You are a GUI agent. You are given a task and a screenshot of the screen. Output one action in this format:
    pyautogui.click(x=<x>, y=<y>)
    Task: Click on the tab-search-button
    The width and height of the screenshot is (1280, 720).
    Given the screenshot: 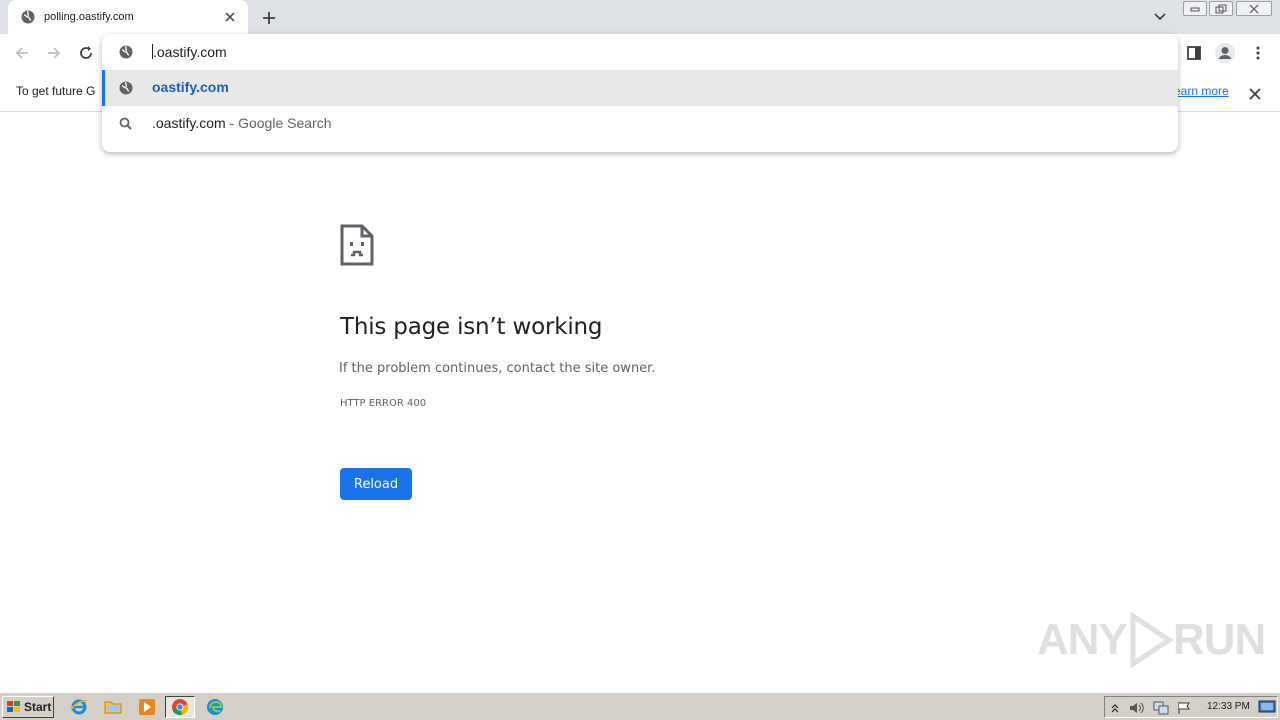 What is the action you would take?
    pyautogui.click(x=1160, y=17)
    